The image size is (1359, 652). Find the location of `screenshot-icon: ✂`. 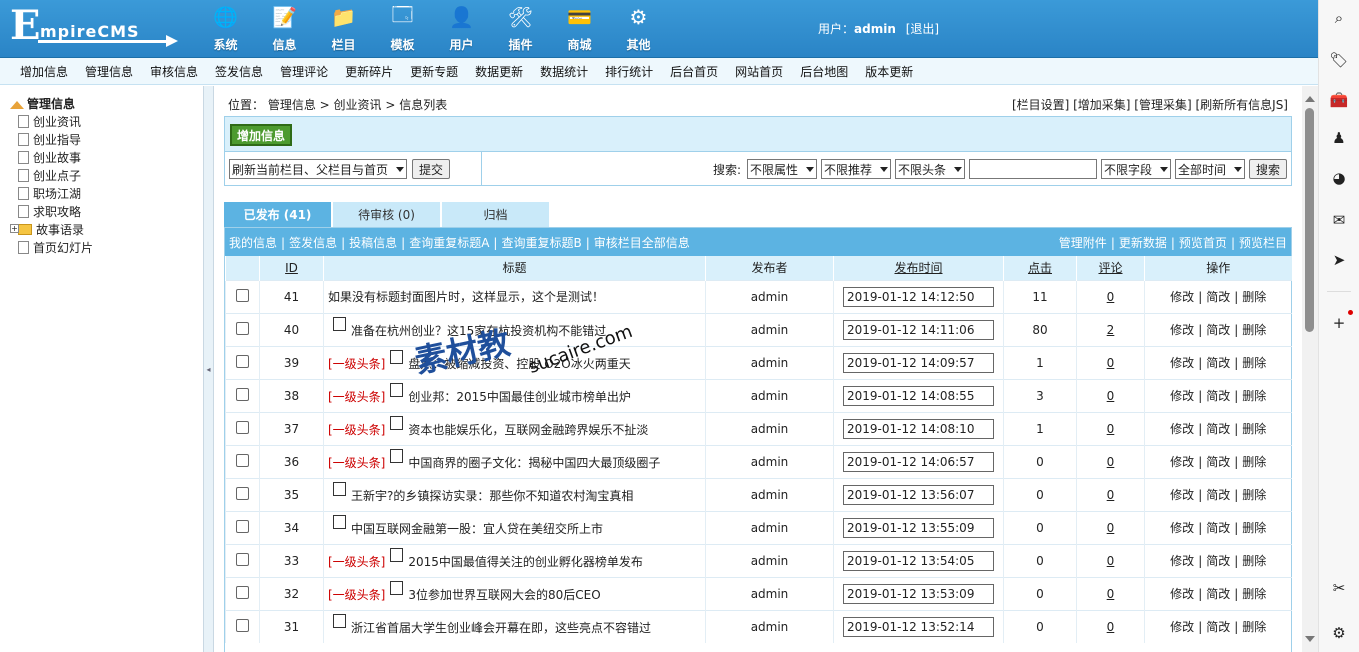

screenshot-icon: ✂ is located at coordinates (1339, 588).